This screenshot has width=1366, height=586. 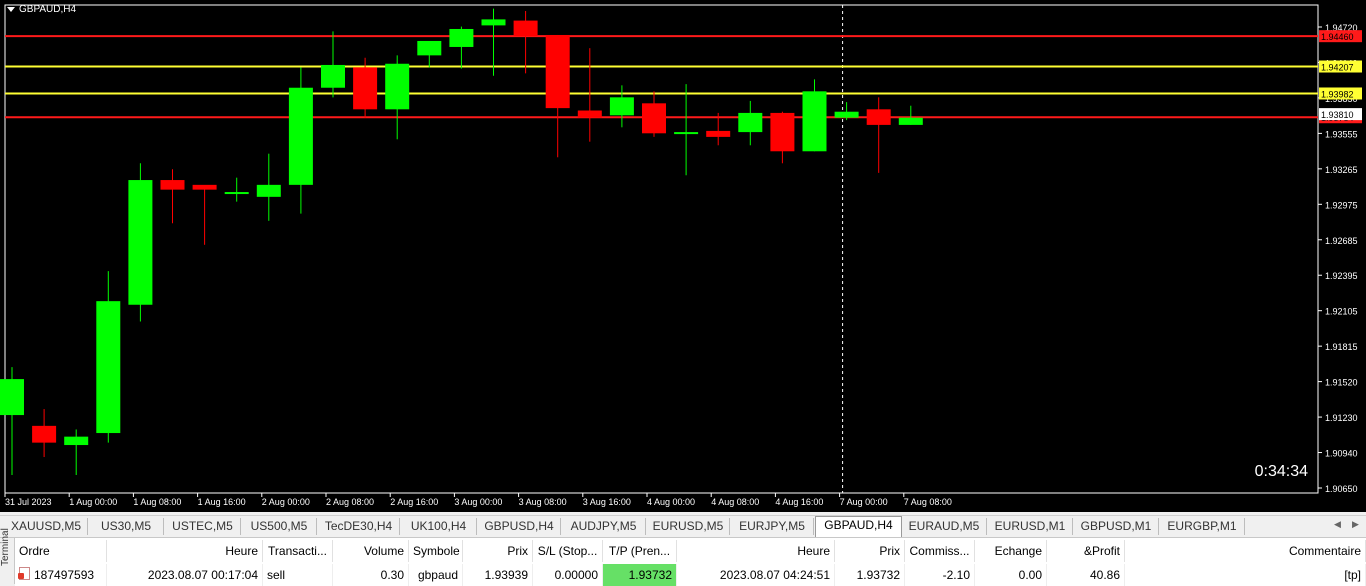 I want to click on column-header: Symbole, so click(x=436, y=551).